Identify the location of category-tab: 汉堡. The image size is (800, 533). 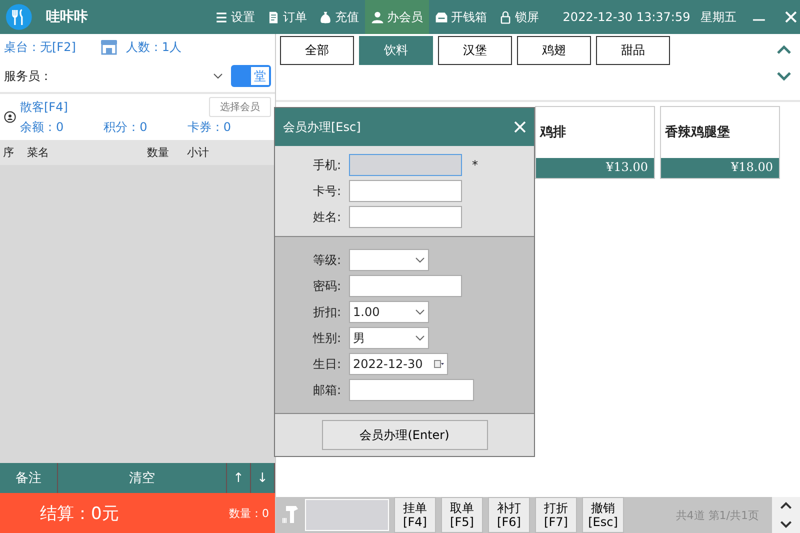
(475, 50).